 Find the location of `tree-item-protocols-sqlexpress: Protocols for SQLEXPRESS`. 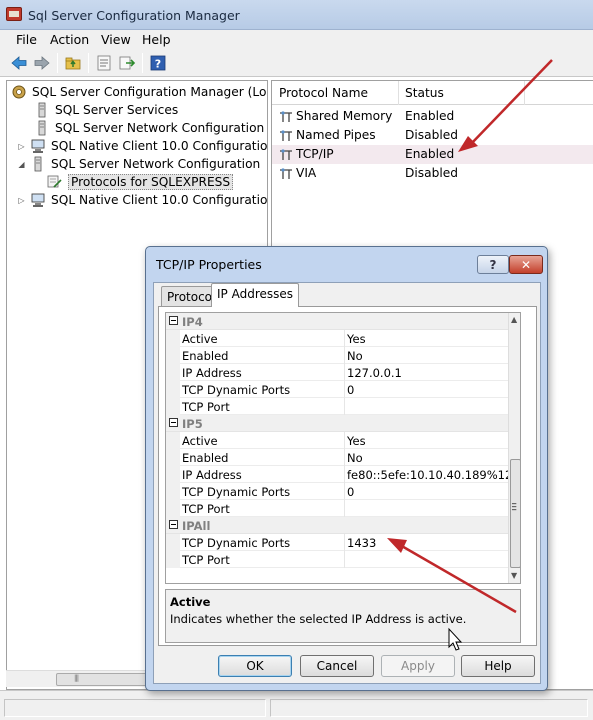

tree-item-protocols-sqlexpress: Protocols for SQLEXPRESS is located at coordinates (140, 182).